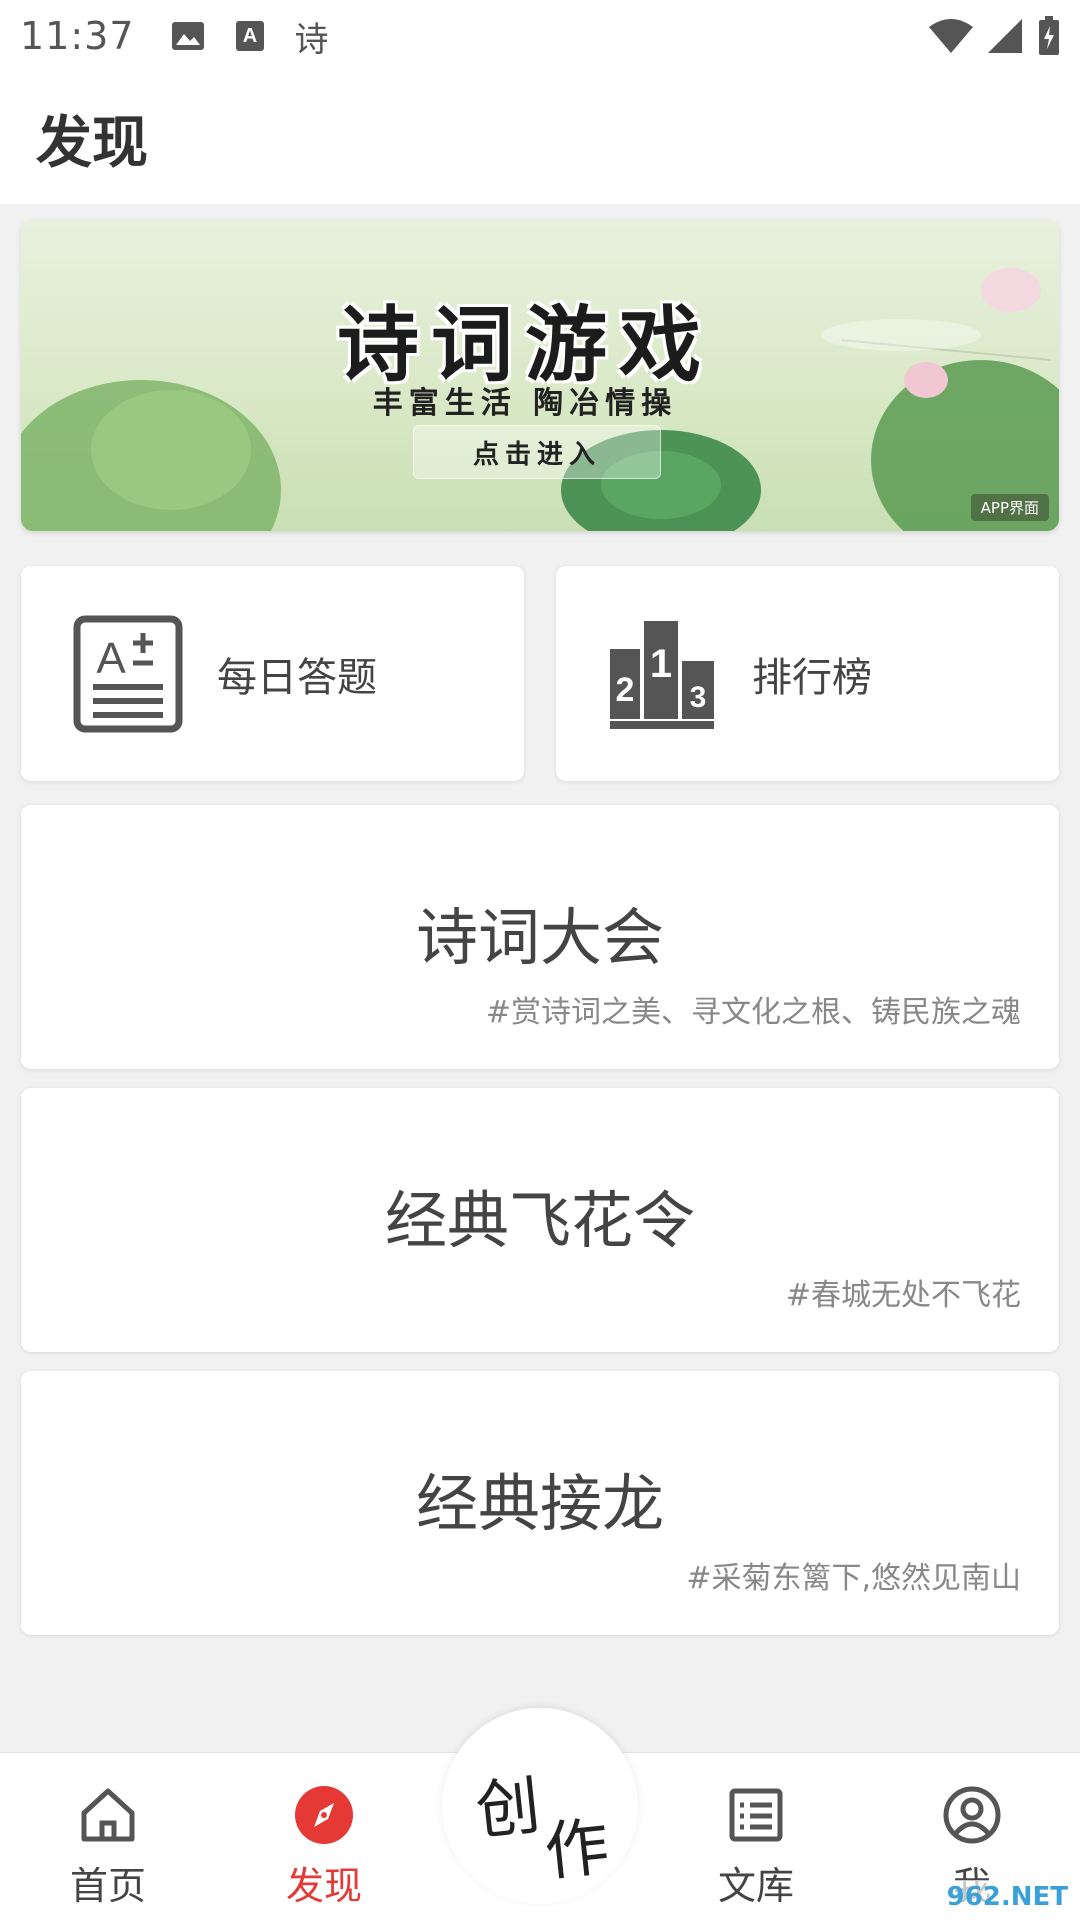 This screenshot has height=1920, width=1080. What do you see at coordinates (1049, 35) in the screenshot?
I see `battery-icon` at bounding box center [1049, 35].